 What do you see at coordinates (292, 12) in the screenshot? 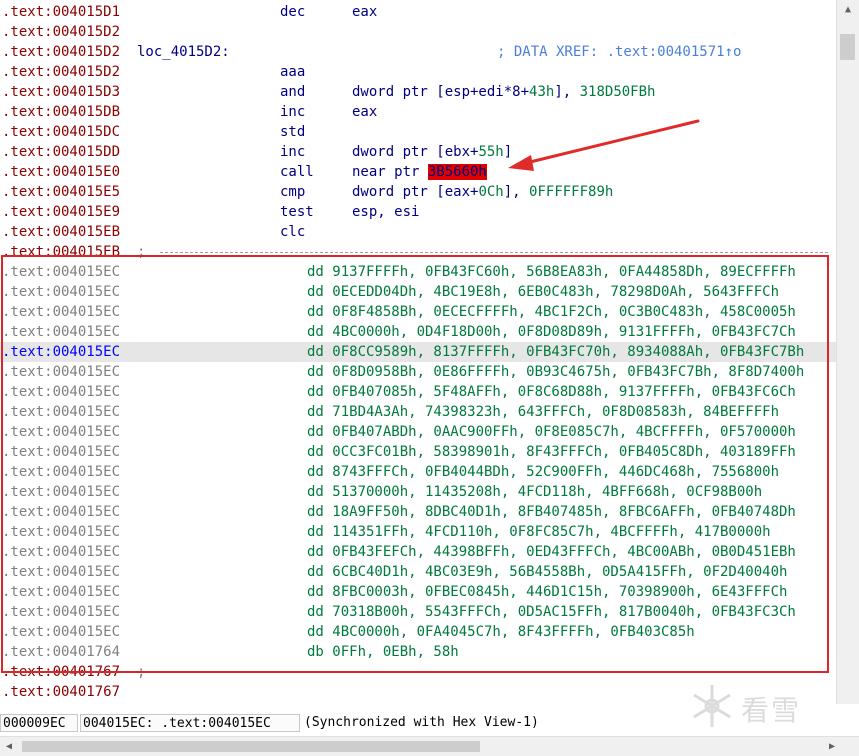
I see `mnemonic: dec` at bounding box center [292, 12].